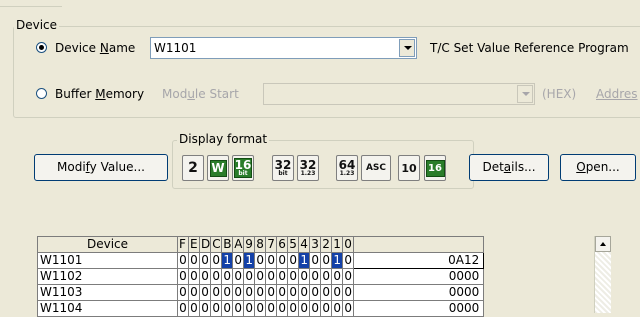 This screenshot has height=317, width=640. What do you see at coordinates (603, 282) in the screenshot?
I see `scroll-track` at bounding box center [603, 282].